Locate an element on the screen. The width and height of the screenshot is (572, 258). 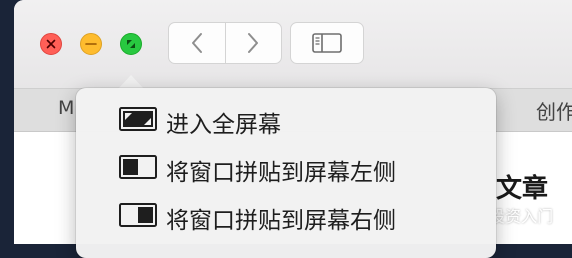
menu-item-tile-left: 将窗口拼贴到屏幕左侧 is located at coordinates (286, 168).